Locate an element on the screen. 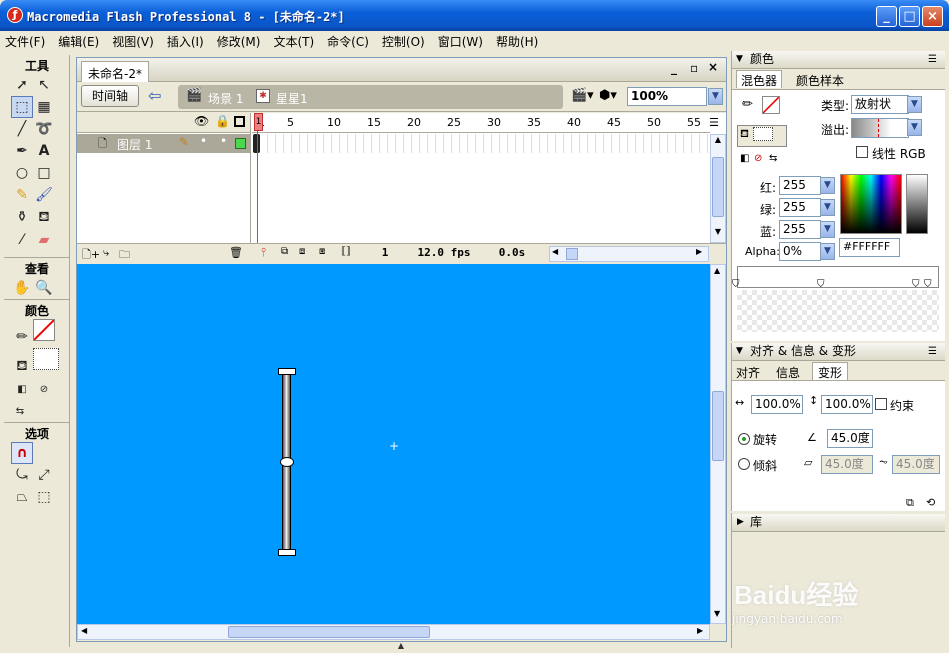 This screenshot has height=653, width=949. stage-scroll-left-icon: ◀ is located at coordinates (84, 630).